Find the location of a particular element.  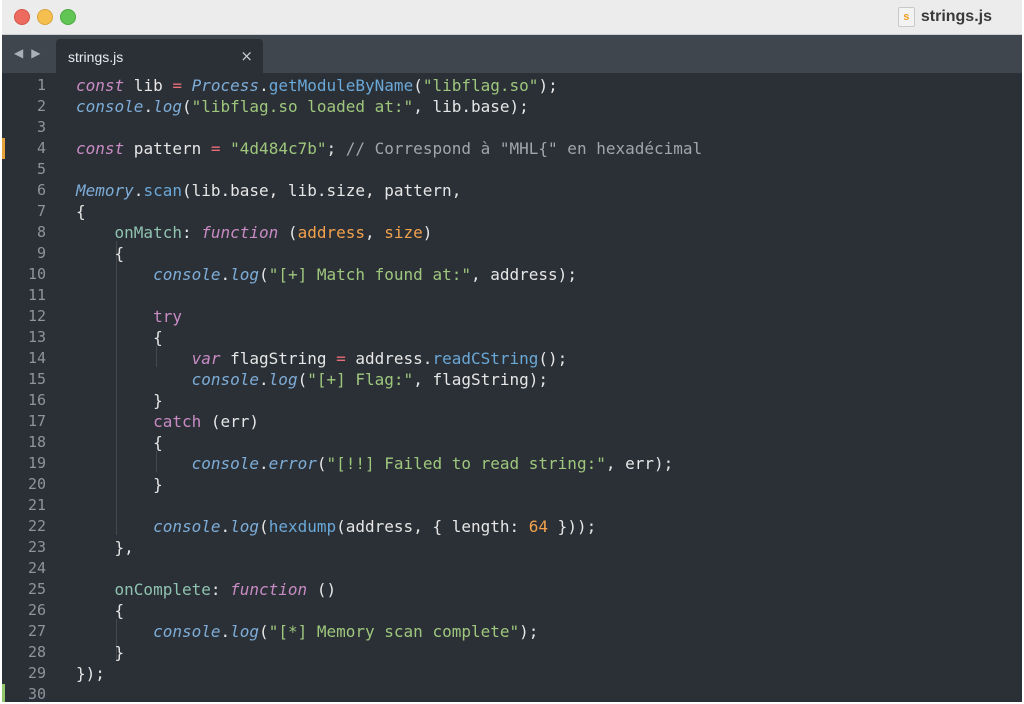

back-arrow-icon: ◀ is located at coordinates (18, 53).